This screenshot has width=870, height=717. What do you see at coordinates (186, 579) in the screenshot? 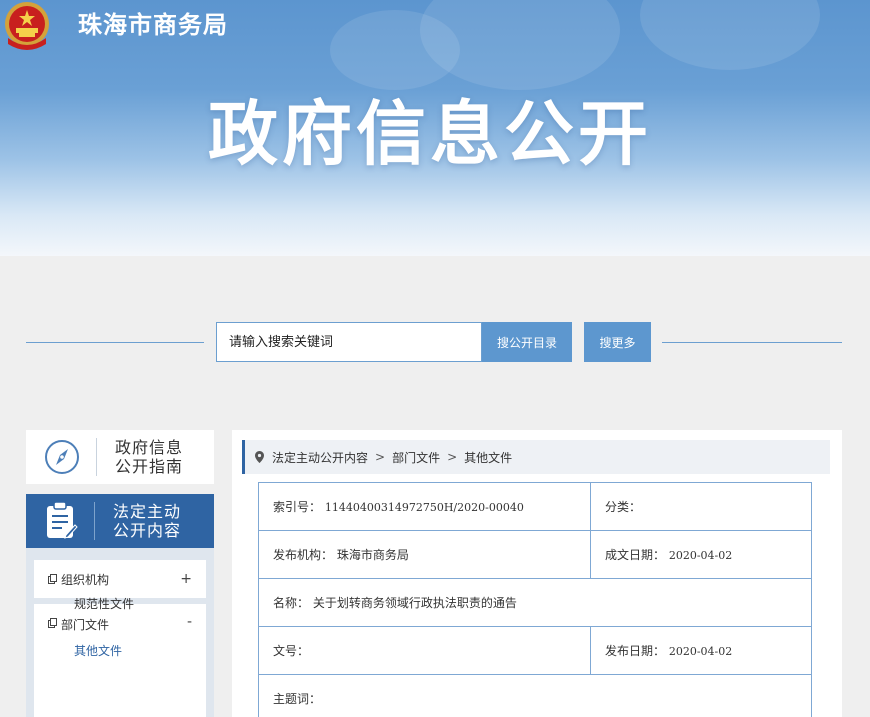
I see `expand-icon: +` at bounding box center [186, 579].